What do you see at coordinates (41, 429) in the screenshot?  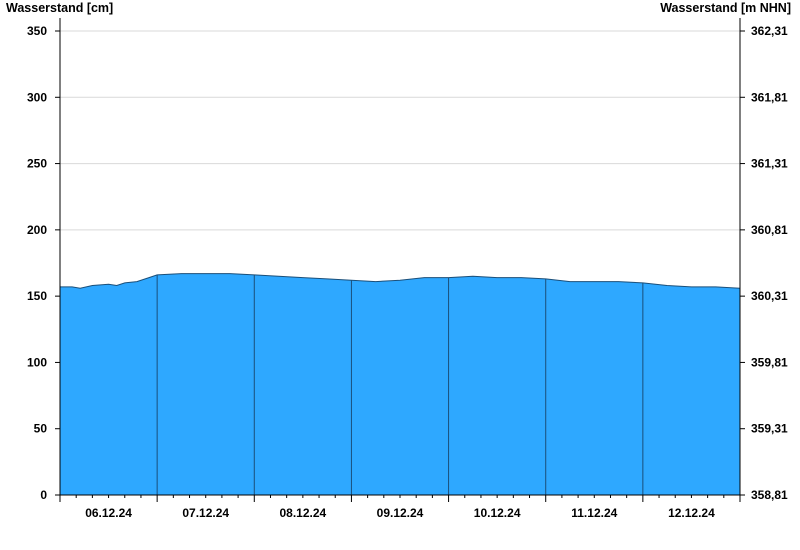 I see `y-tick-label-left: 50` at bounding box center [41, 429].